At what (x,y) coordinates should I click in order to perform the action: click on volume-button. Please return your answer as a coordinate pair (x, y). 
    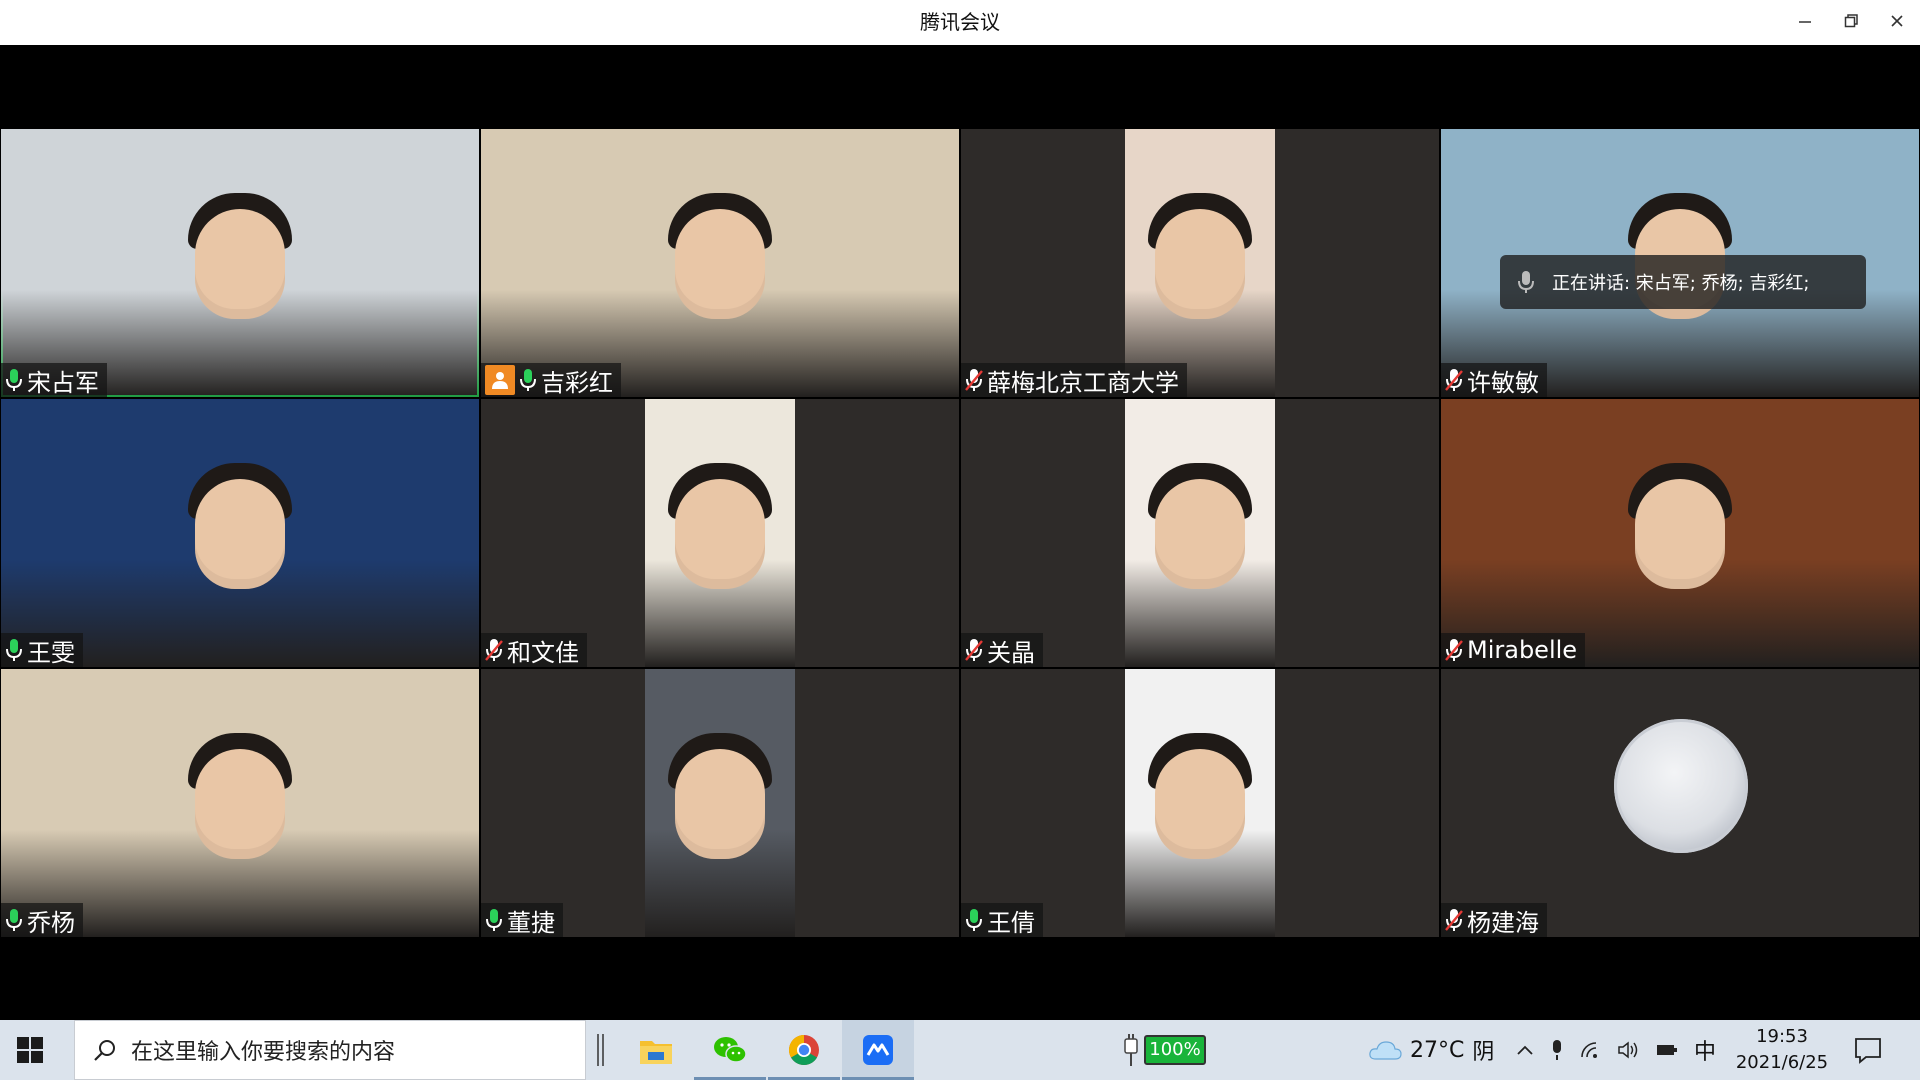
    Looking at the image, I should click on (1629, 1050).